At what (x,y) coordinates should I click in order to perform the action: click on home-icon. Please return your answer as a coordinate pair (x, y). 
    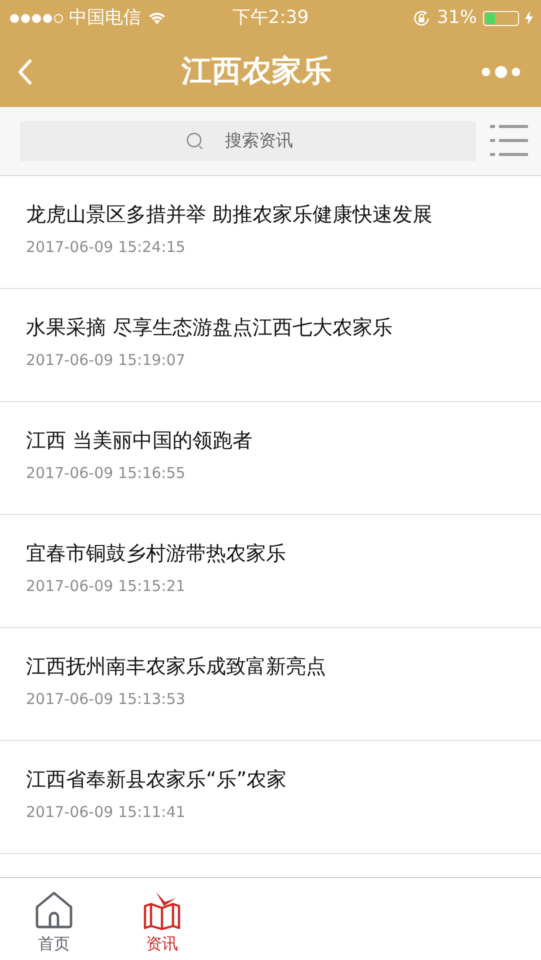
    Looking at the image, I should click on (54, 910).